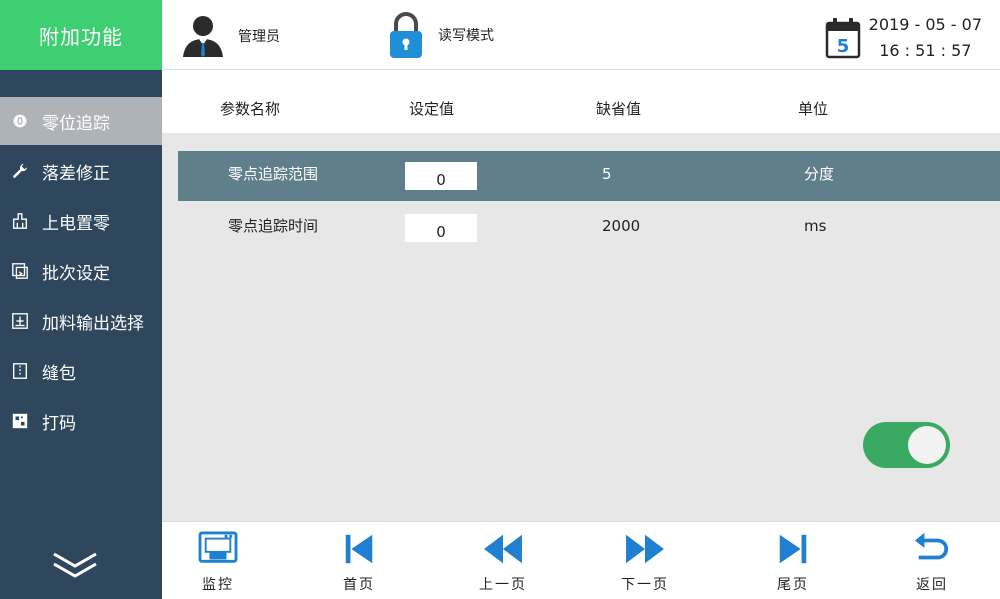 The height and width of the screenshot is (599, 1000). I want to click on toggle-knob, so click(927, 445).